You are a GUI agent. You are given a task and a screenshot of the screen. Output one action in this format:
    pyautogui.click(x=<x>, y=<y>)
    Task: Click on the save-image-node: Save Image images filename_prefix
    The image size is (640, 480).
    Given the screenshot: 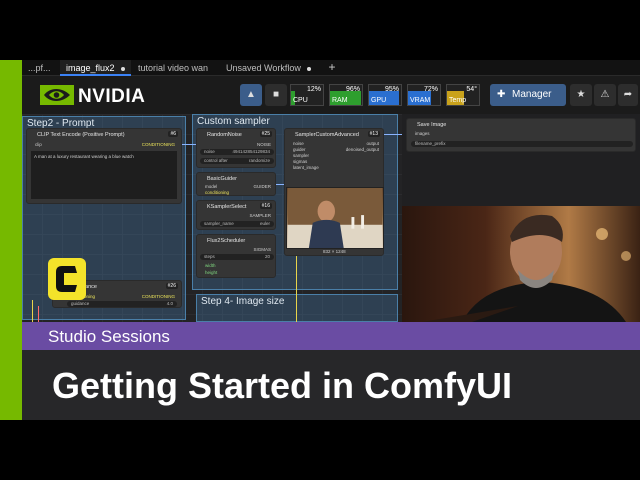 What is the action you would take?
    pyautogui.click(x=521, y=135)
    